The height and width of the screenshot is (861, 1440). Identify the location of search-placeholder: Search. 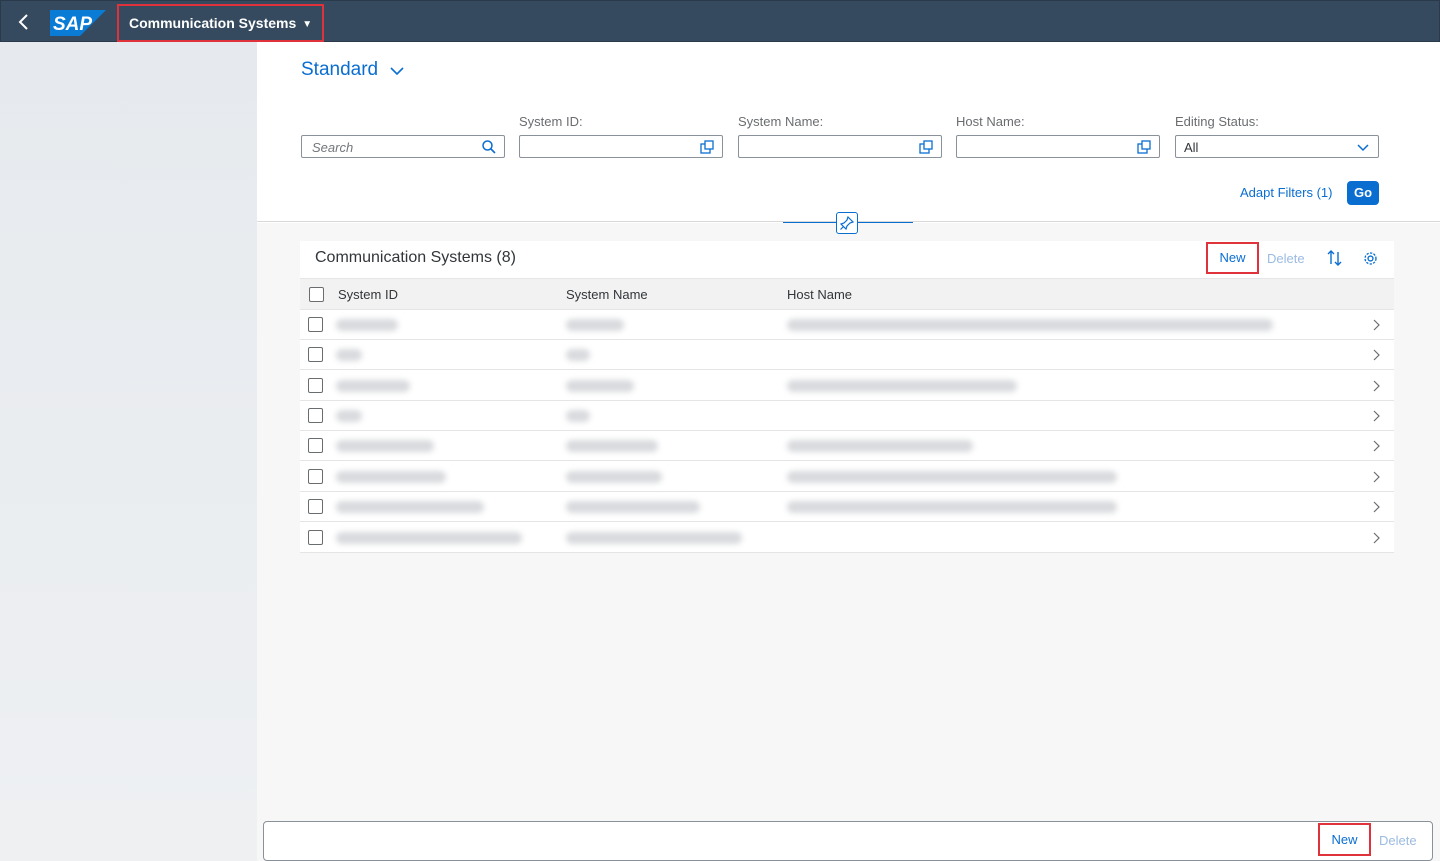
(333, 147).